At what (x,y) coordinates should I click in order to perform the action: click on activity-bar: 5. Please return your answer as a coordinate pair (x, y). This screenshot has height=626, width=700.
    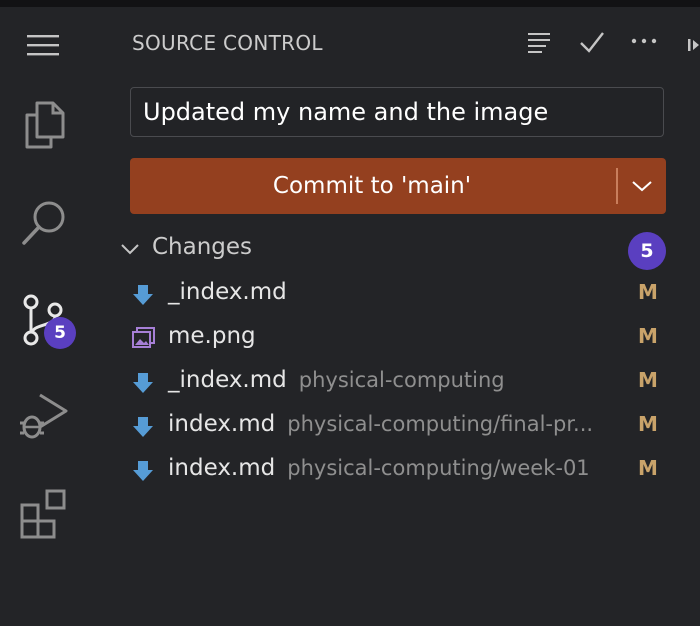
    Looking at the image, I should click on (44, 316).